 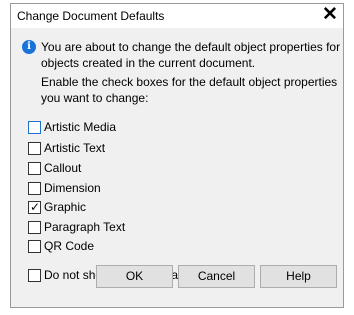 I want to click on close-button: ✕, so click(x=330, y=15).